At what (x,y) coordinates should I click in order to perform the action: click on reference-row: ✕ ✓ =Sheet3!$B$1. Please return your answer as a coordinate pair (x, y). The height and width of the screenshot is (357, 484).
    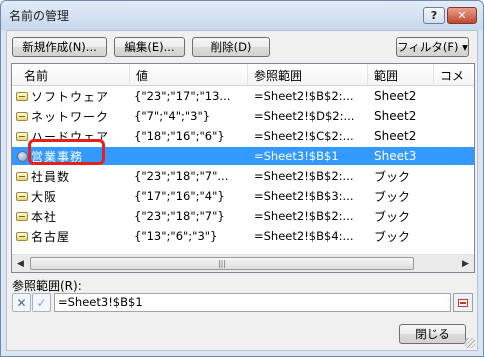
    Looking at the image, I should click on (243, 303).